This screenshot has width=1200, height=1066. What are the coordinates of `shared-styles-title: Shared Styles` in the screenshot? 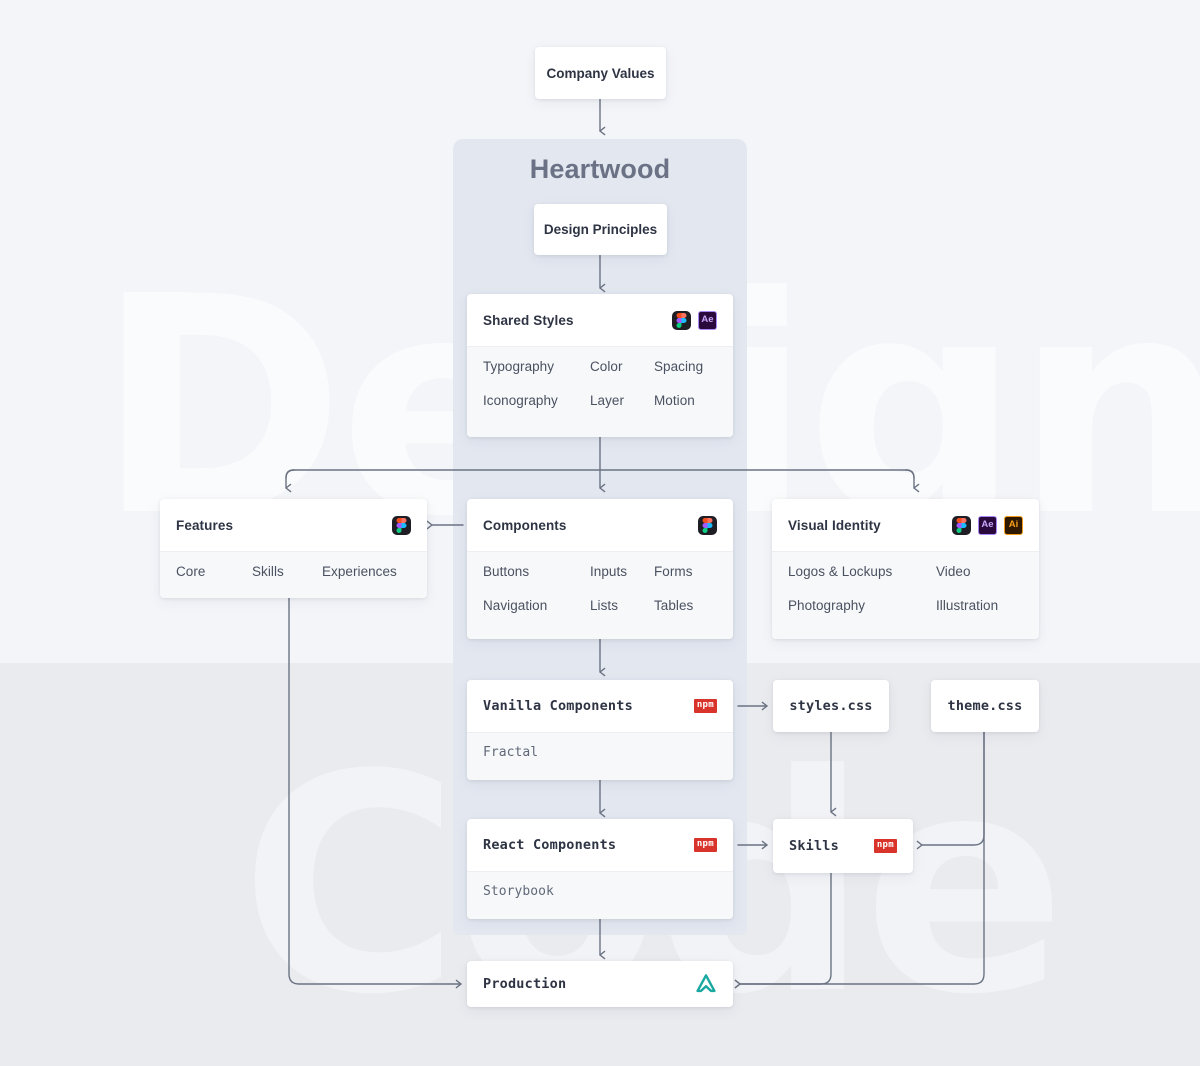 It's located at (528, 320).